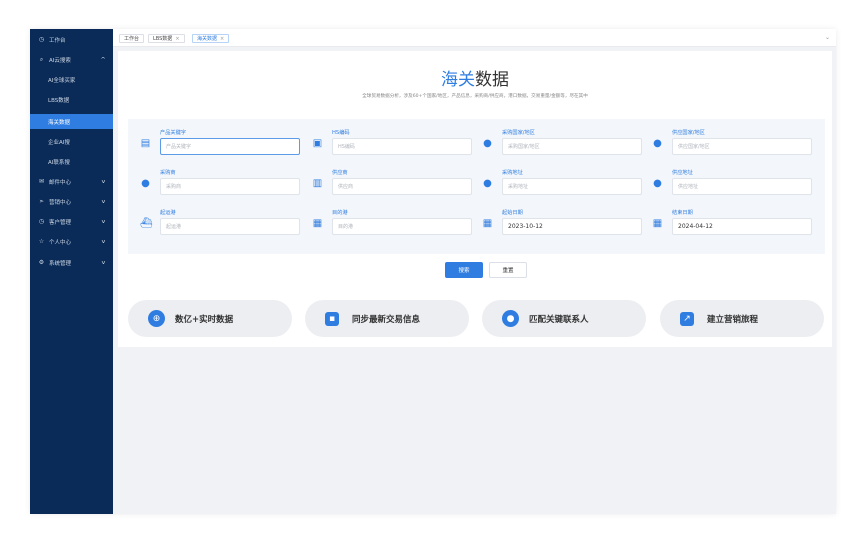 The width and height of the screenshot is (865, 543). What do you see at coordinates (341, 133) in the screenshot?
I see `field-label: HS编码` at bounding box center [341, 133].